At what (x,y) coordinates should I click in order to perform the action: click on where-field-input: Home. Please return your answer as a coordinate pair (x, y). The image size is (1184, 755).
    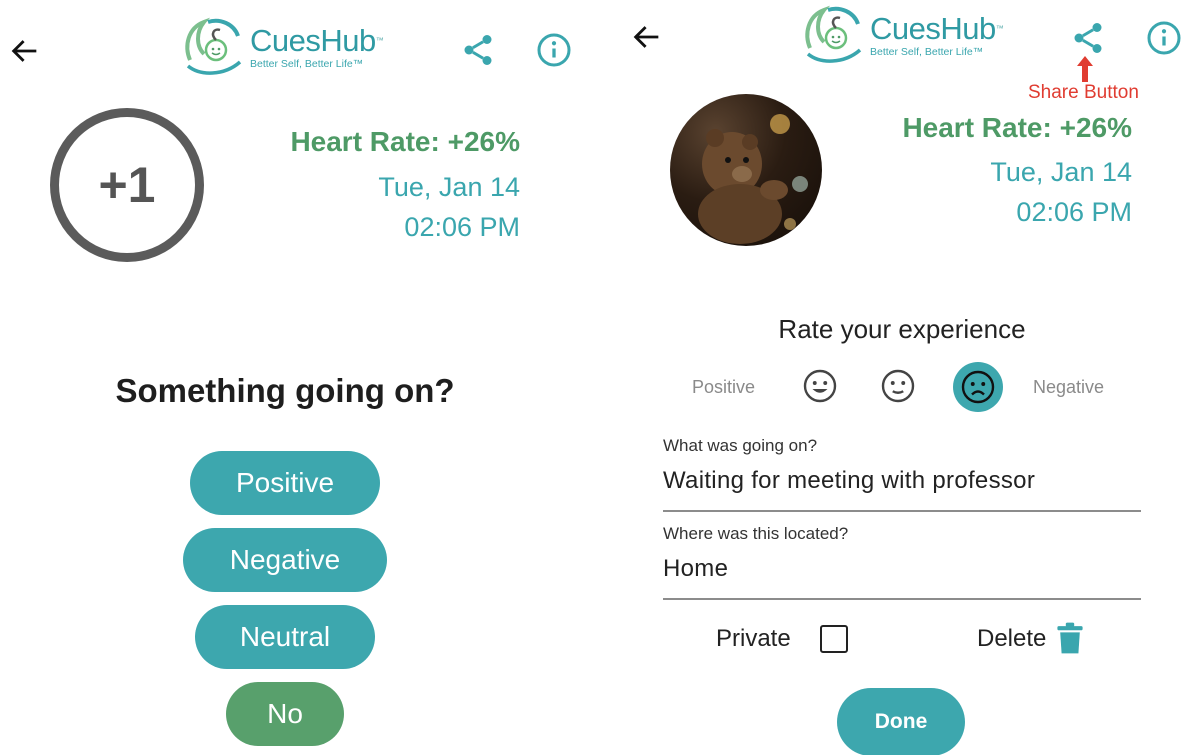
    Looking at the image, I should click on (902, 569).